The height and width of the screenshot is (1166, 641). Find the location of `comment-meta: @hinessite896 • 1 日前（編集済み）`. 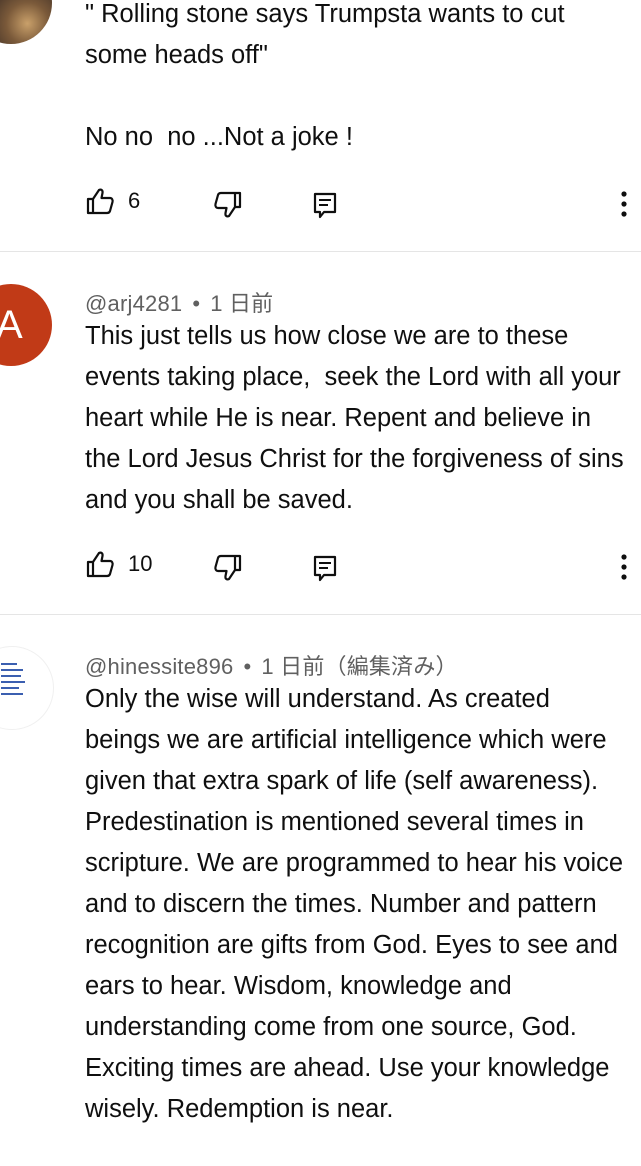

comment-meta: @hinessite896 • 1 日前（編集済み） is located at coordinates (271, 665).